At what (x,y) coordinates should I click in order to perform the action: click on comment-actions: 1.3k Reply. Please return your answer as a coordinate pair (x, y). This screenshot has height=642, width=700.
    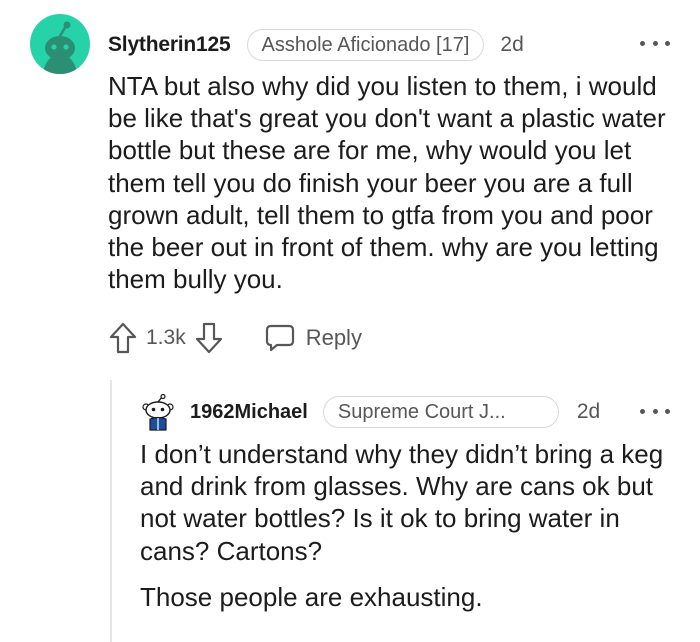
    Looking at the image, I should click on (235, 338).